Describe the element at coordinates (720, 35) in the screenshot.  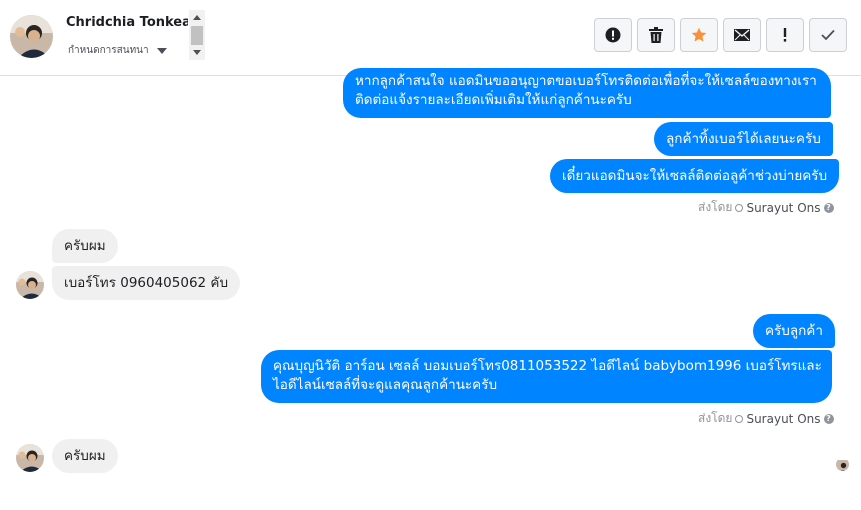
I see `conversation-toolbar` at that location.